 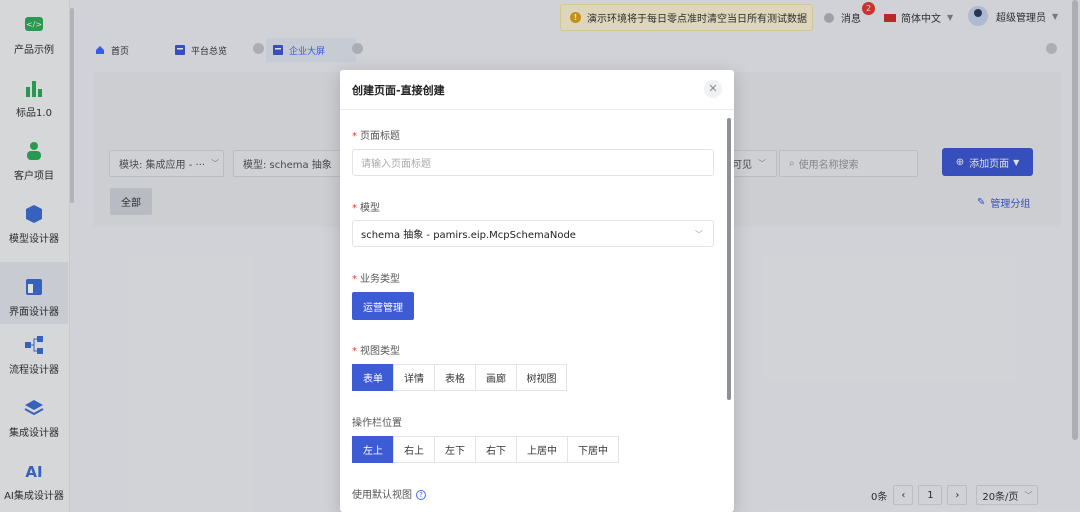 I want to click on toolbar-position-segmented: 左上 右上 左下 右下 上居中 下居中, so click(x=485, y=449).